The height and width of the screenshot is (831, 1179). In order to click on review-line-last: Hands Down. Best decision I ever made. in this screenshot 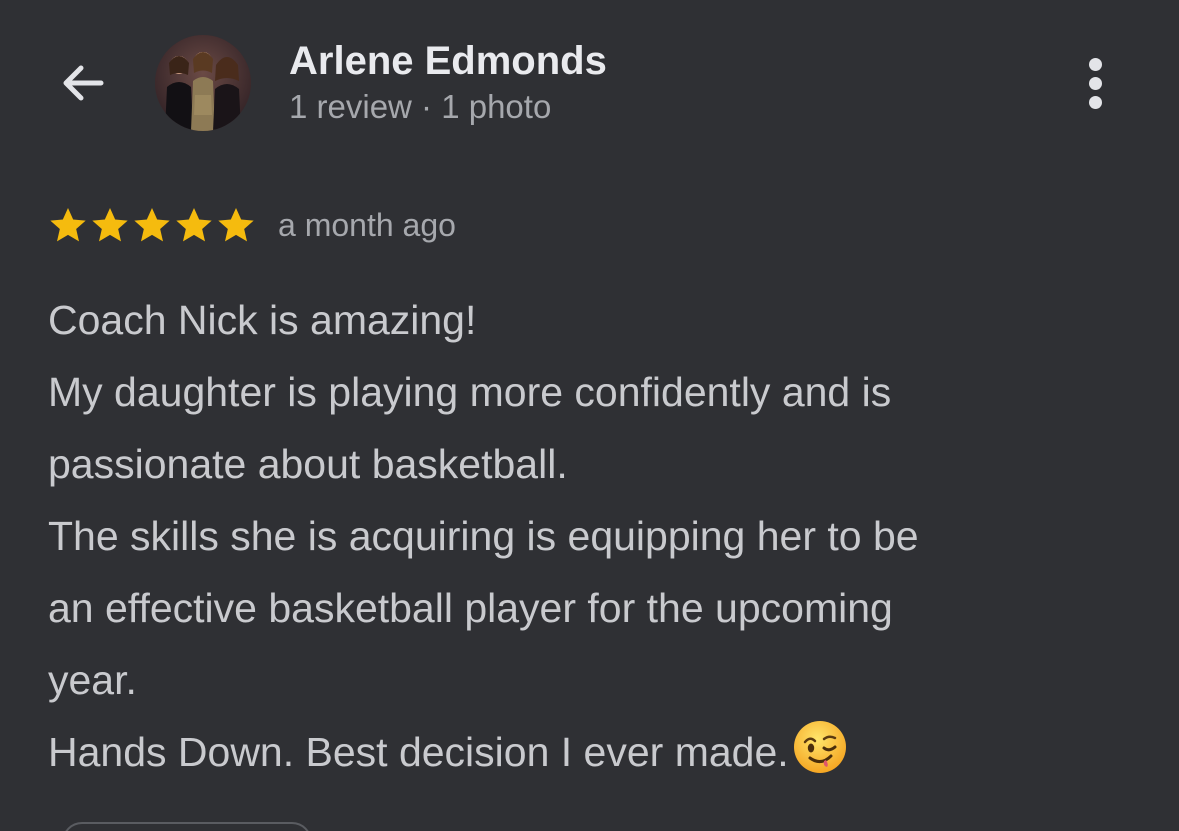, I will do `click(598, 752)`.